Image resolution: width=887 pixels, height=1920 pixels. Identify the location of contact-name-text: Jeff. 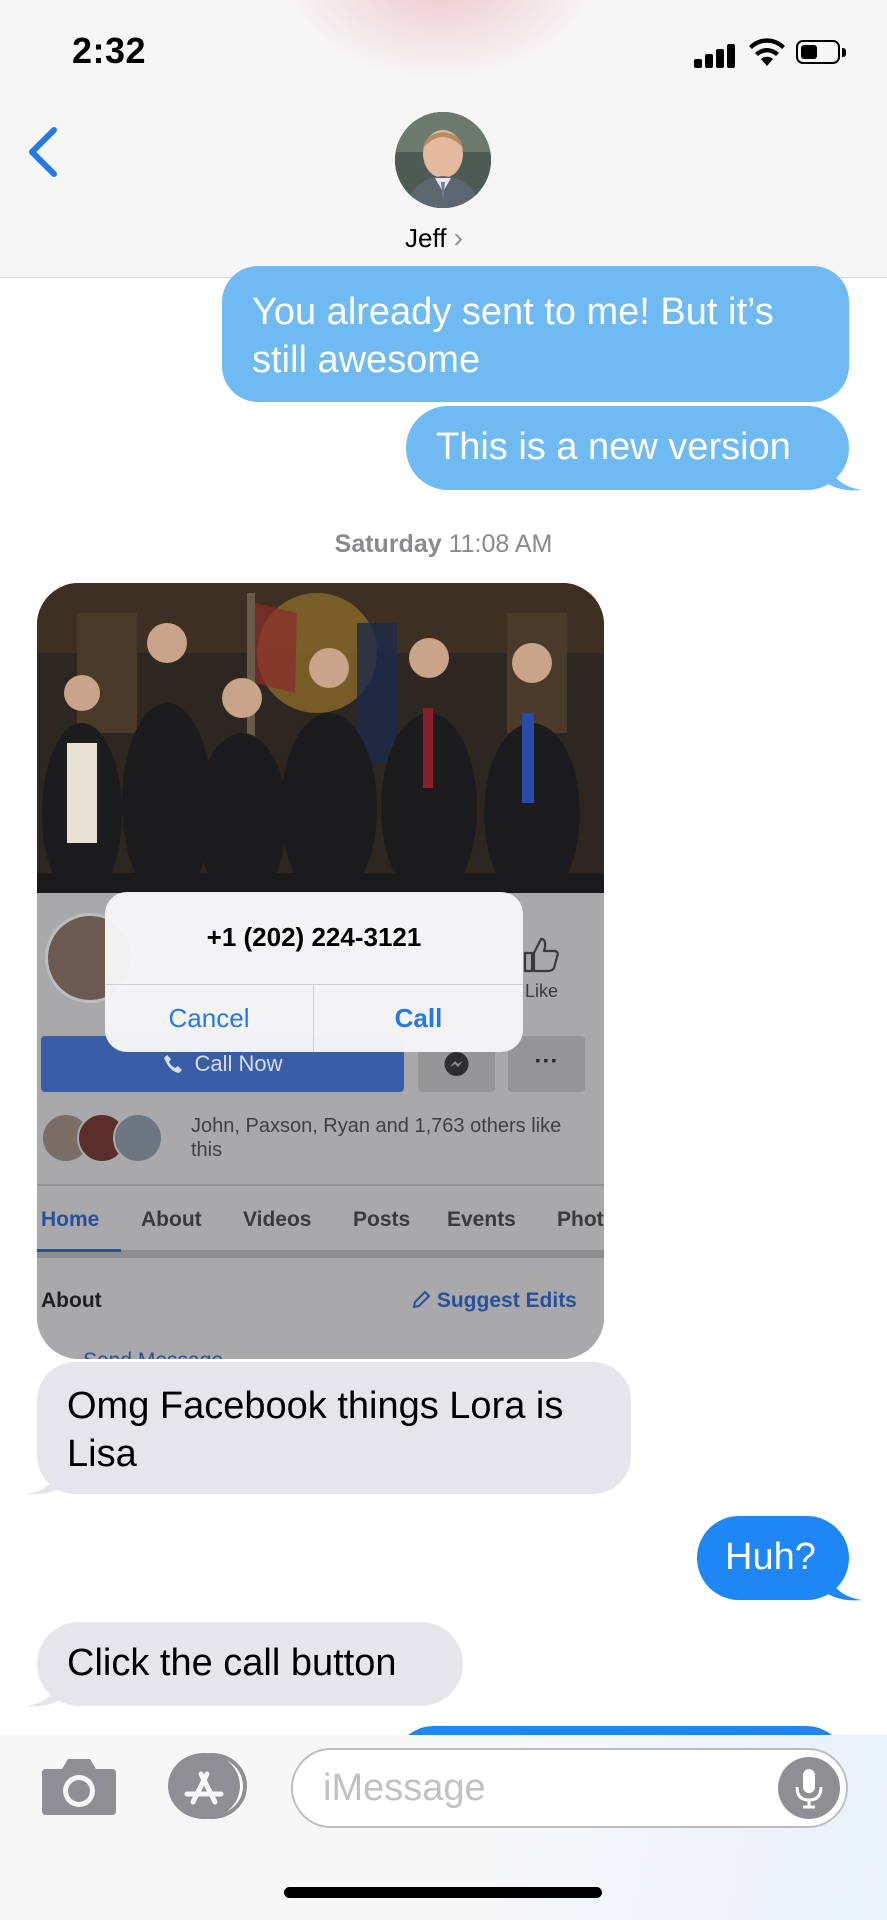
(426, 238).